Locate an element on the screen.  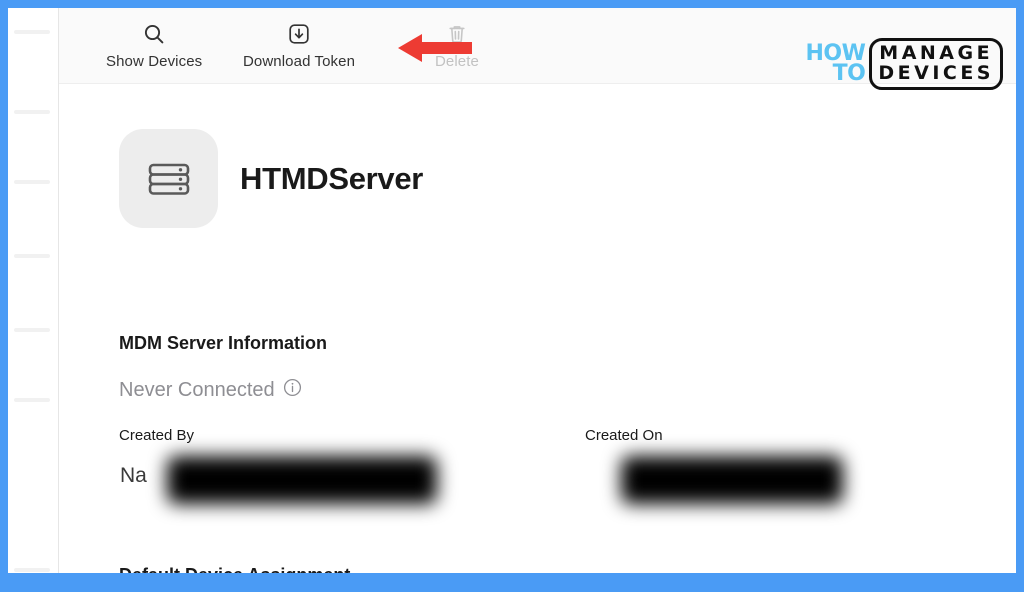
show-devices-button: Show Devices is located at coordinates (154, 46).